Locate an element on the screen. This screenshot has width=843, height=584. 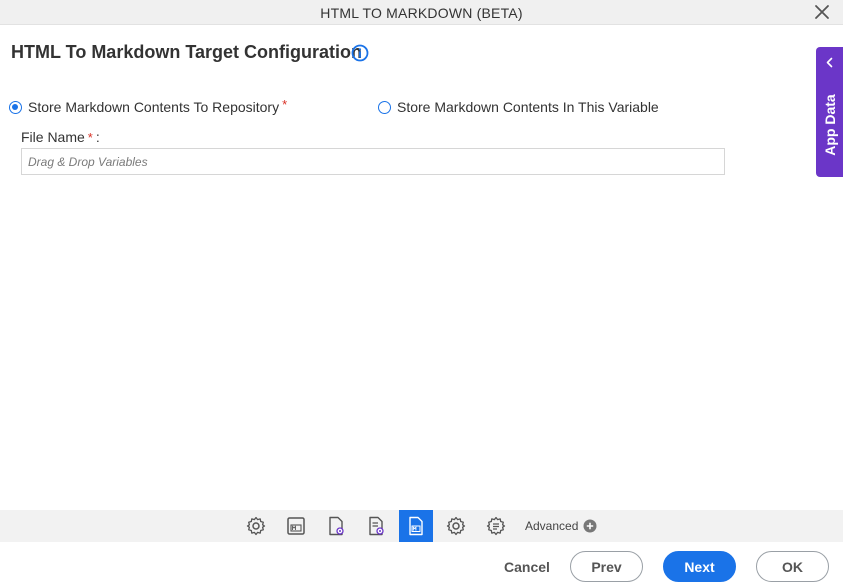
file-list-settings-icon is located at coordinates (376, 526).